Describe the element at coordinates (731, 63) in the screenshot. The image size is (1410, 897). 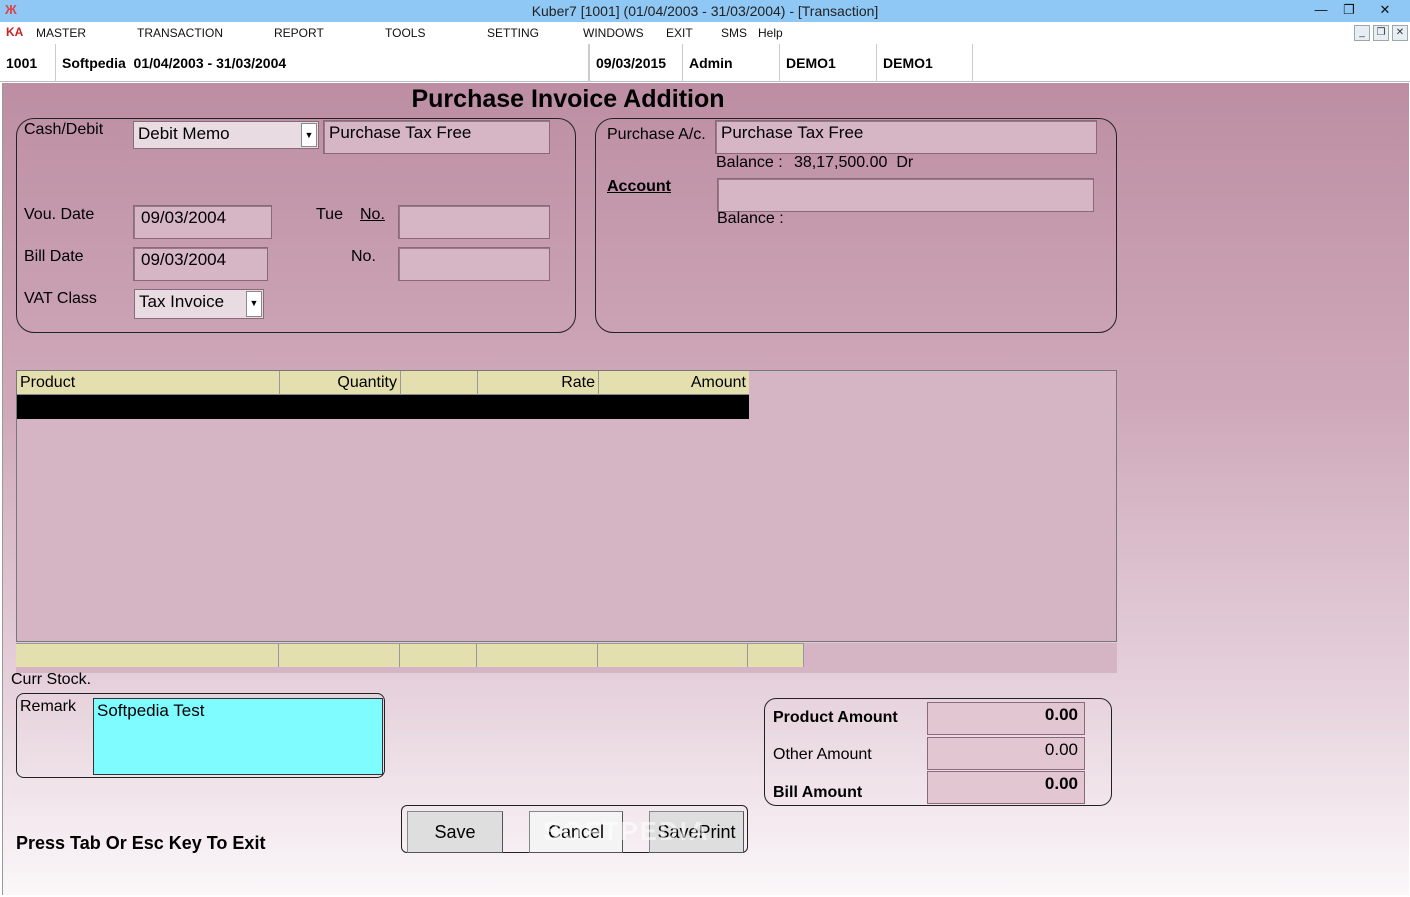
I see `user-name: Admin` at that location.